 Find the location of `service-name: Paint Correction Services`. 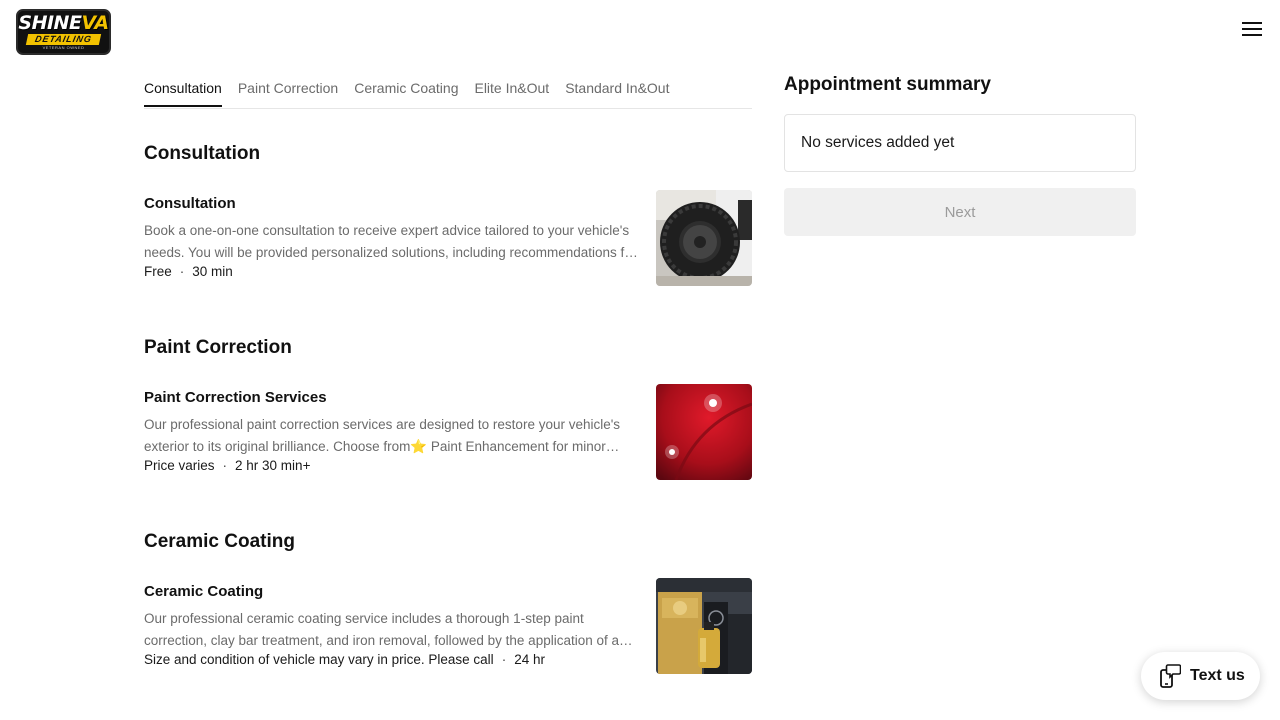

service-name: Paint Correction Services is located at coordinates (235, 397).